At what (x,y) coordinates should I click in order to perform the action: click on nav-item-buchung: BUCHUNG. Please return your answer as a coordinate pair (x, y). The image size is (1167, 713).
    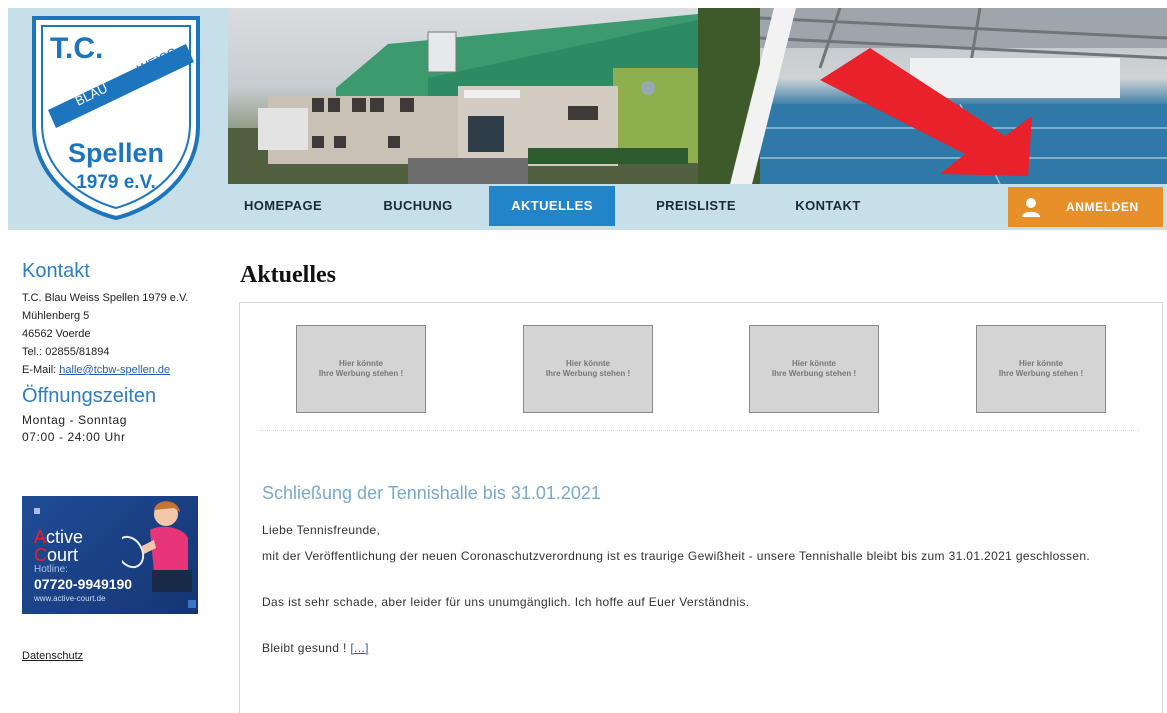
    Looking at the image, I should click on (418, 206).